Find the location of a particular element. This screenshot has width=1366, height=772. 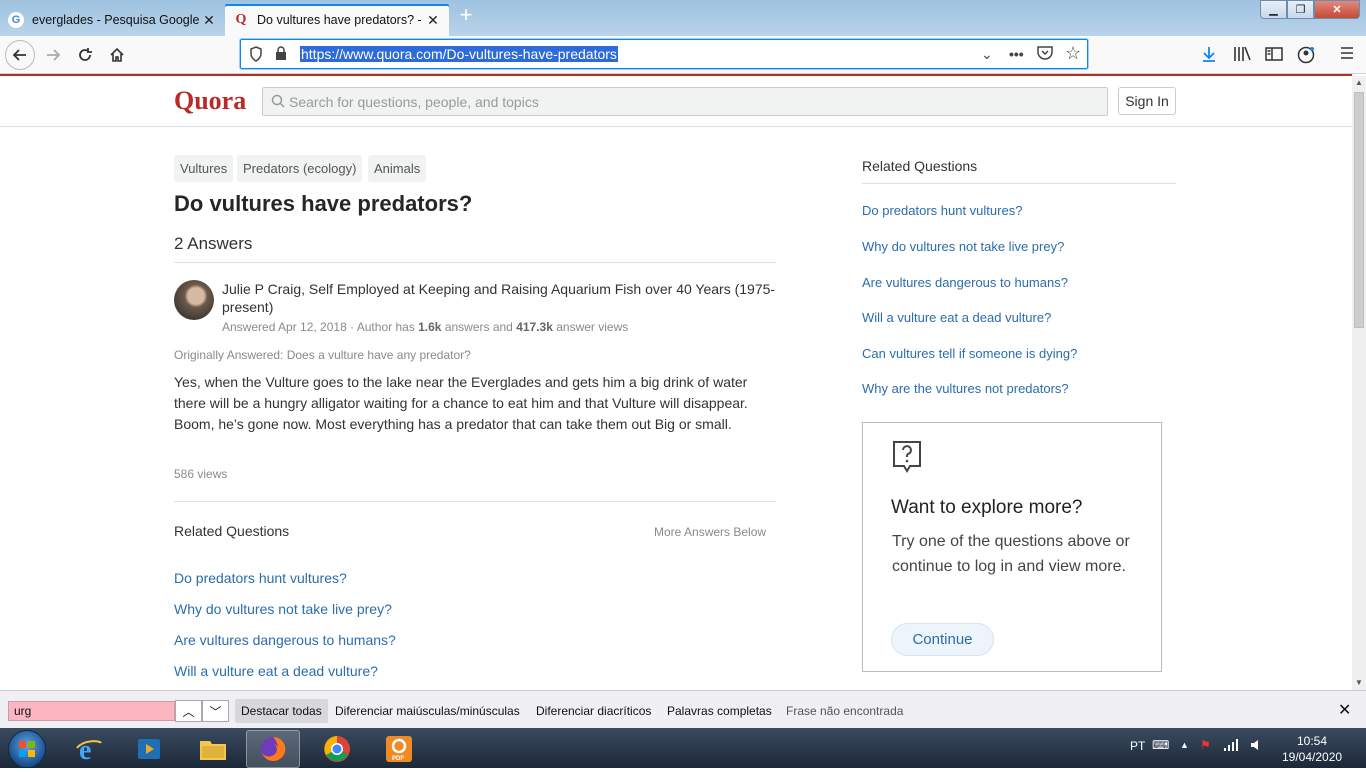

firefox-icon is located at coordinates (273, 748).